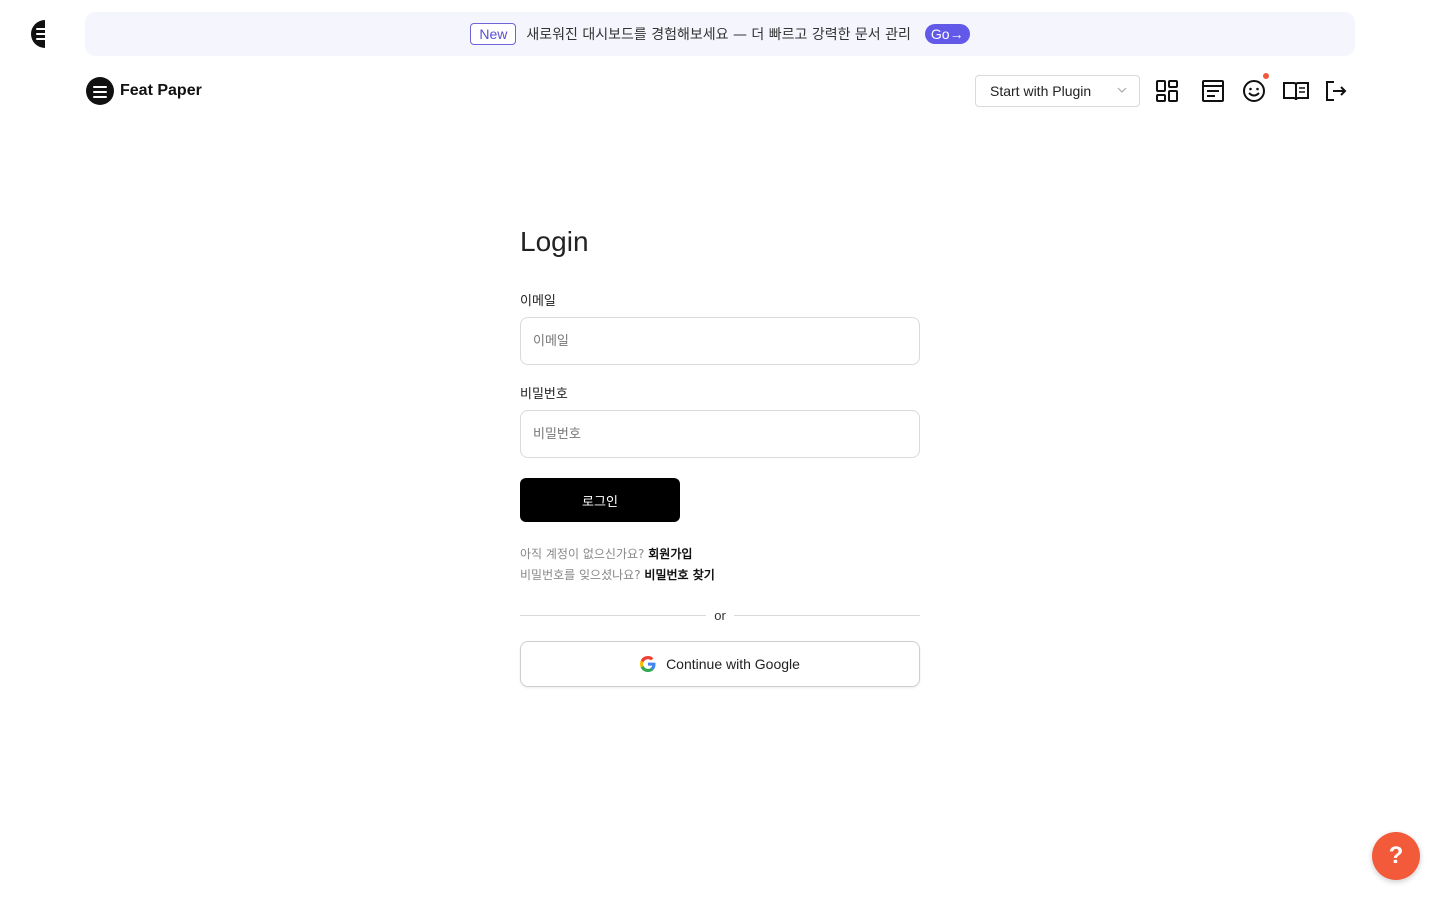 This screenshot has width=1440, height=900. I want to click on or-divider: or, so click(720, 615).